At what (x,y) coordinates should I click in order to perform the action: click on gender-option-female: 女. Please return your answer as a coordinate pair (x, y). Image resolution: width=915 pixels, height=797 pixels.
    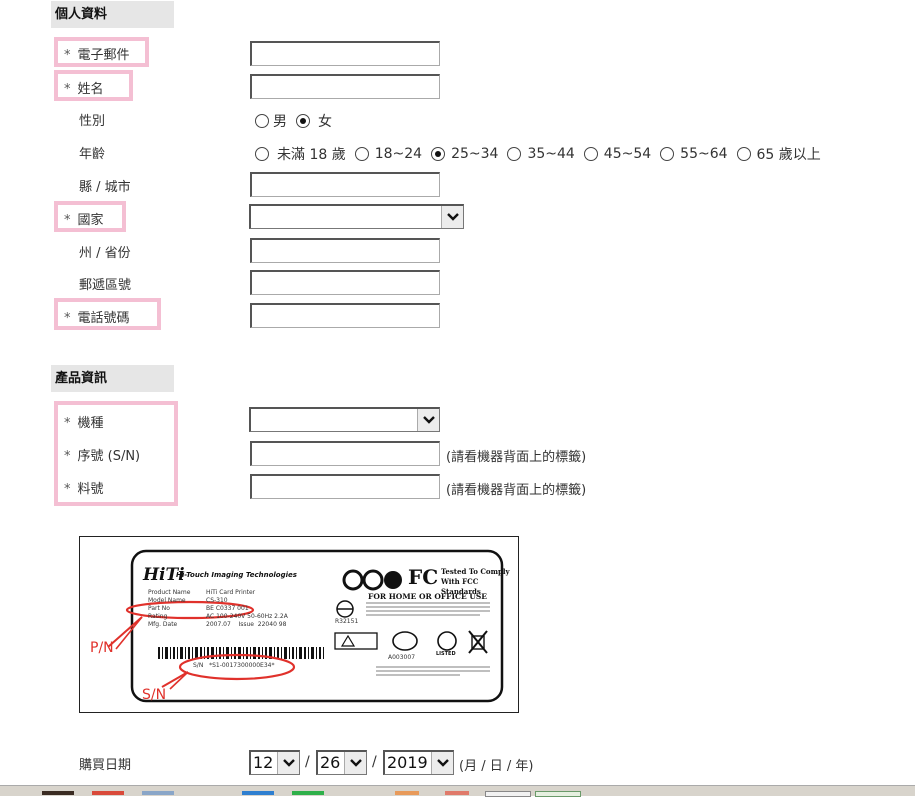
    Looking at the image, I should click on (314, 121).